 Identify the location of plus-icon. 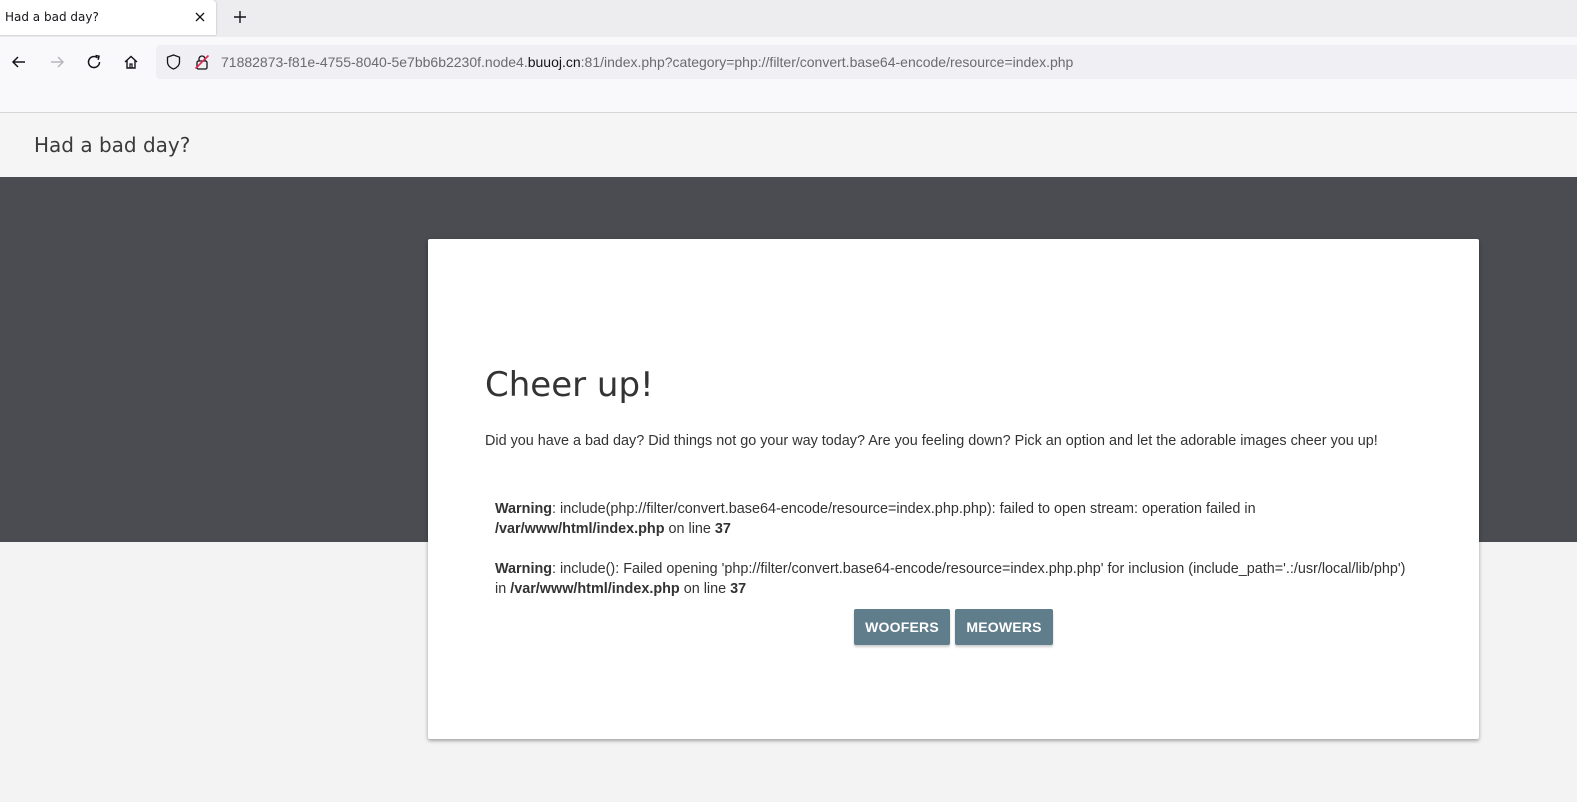
(240, 17).